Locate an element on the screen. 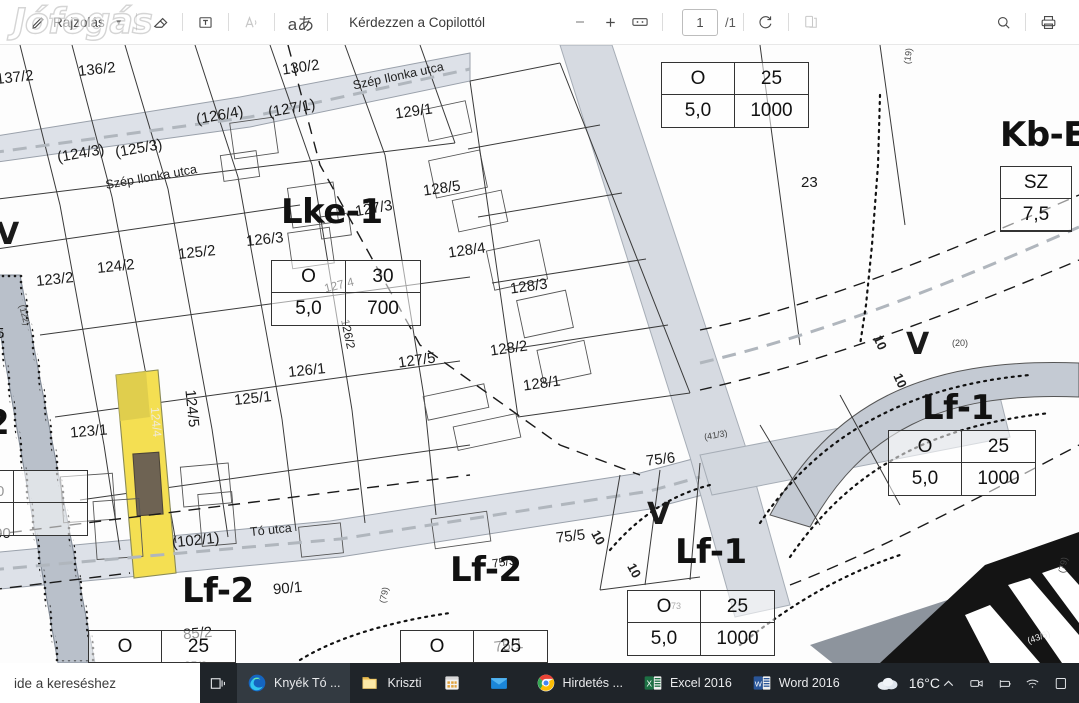 This screenshot has height=703, width=1079. camera-icon is located at coordinates (976, 683).